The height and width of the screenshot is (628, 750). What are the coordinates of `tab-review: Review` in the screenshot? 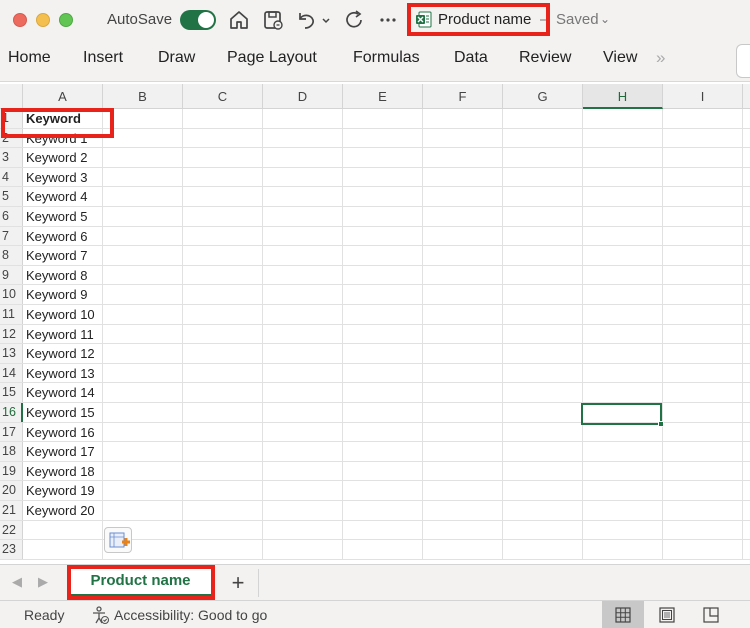 It's located at (545, 58).